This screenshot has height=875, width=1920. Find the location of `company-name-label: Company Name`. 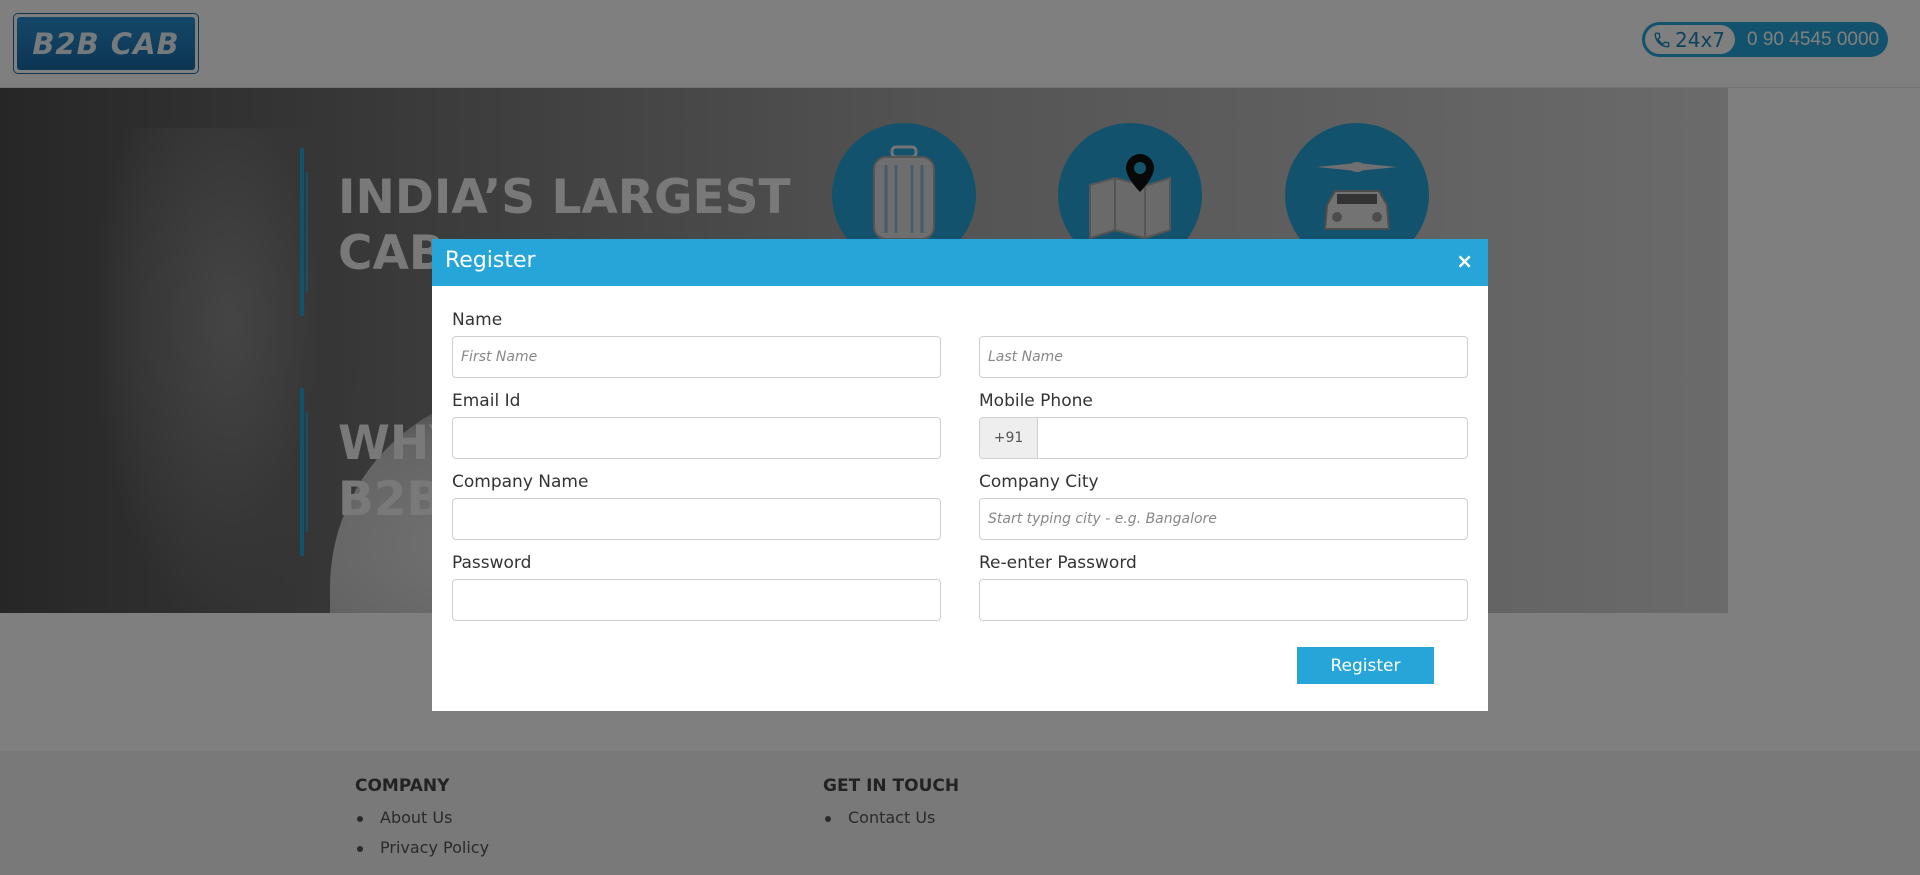

company-name-label: Company Name is located at coordinates (520, 482).